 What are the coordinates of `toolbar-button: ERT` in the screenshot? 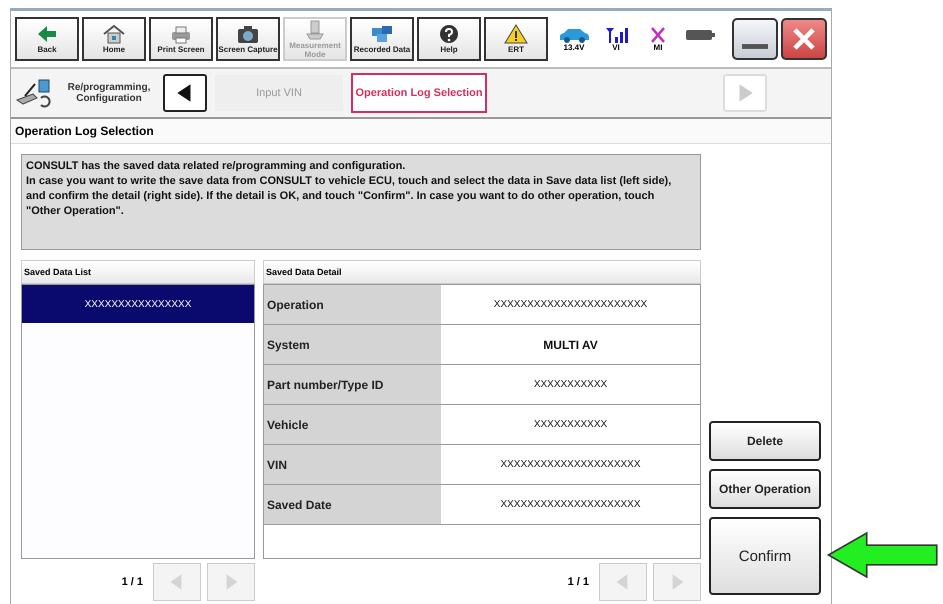 It's located at (516, 39).